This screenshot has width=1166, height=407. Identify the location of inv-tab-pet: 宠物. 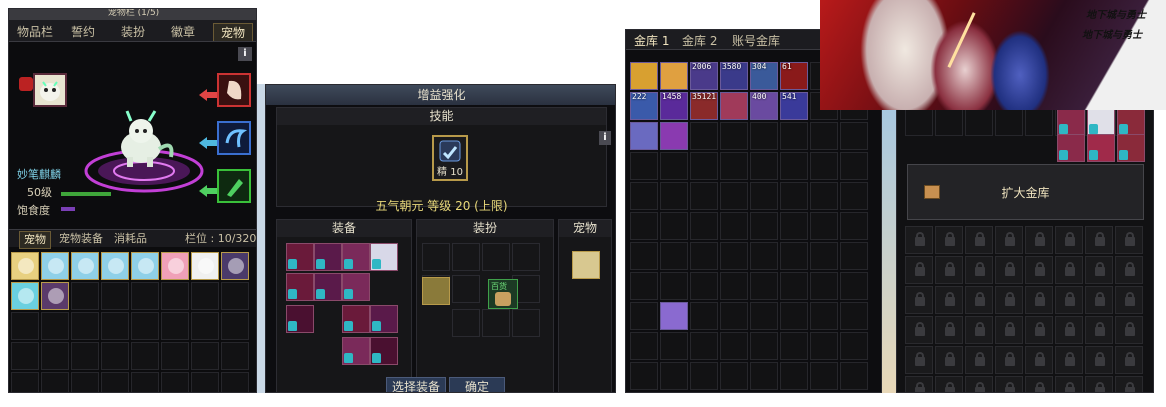
(35, 240).